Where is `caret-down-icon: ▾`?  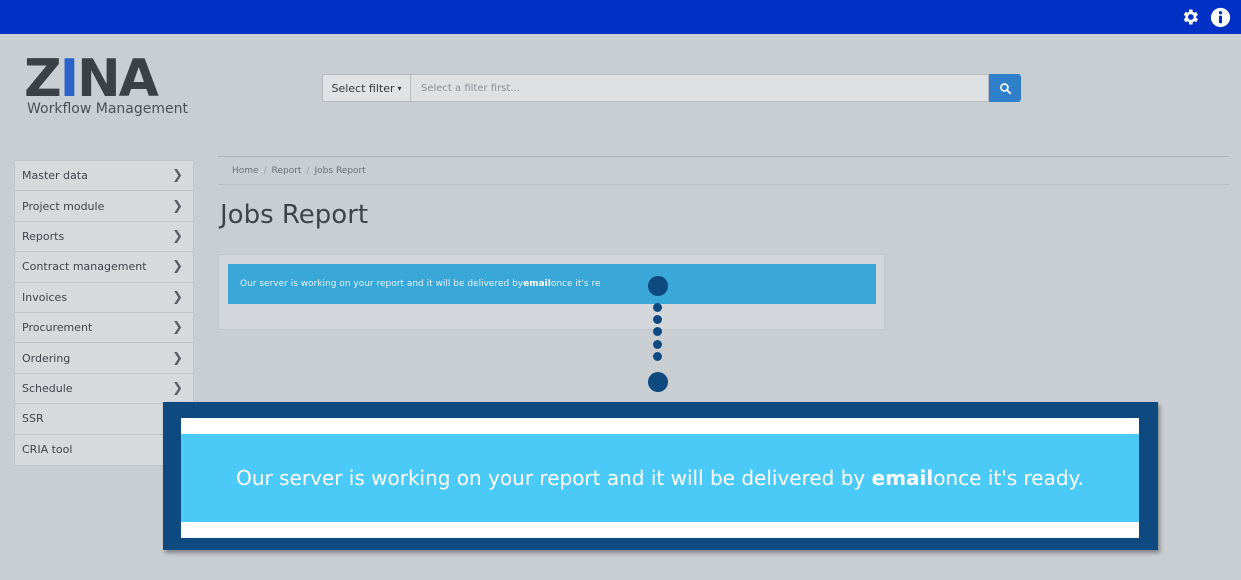 caret-down-icon: ▾ is located at coordinates (399, 88).